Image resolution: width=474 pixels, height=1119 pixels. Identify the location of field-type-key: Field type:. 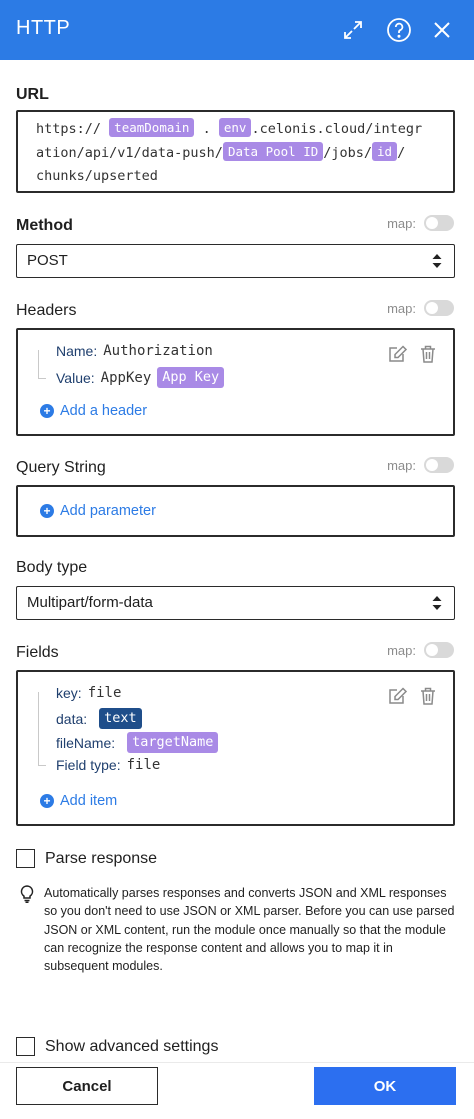
(88, 765).